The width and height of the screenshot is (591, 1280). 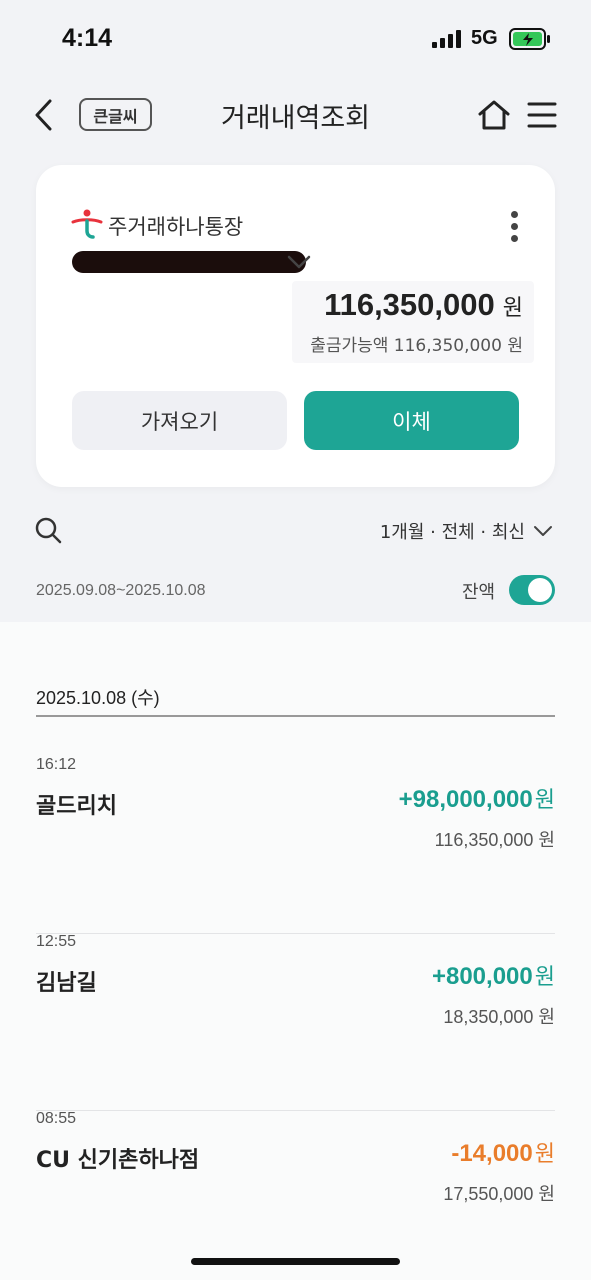 I want to click on transaction-name: CU 신기촌하나점, so click(x=118, y=1160).